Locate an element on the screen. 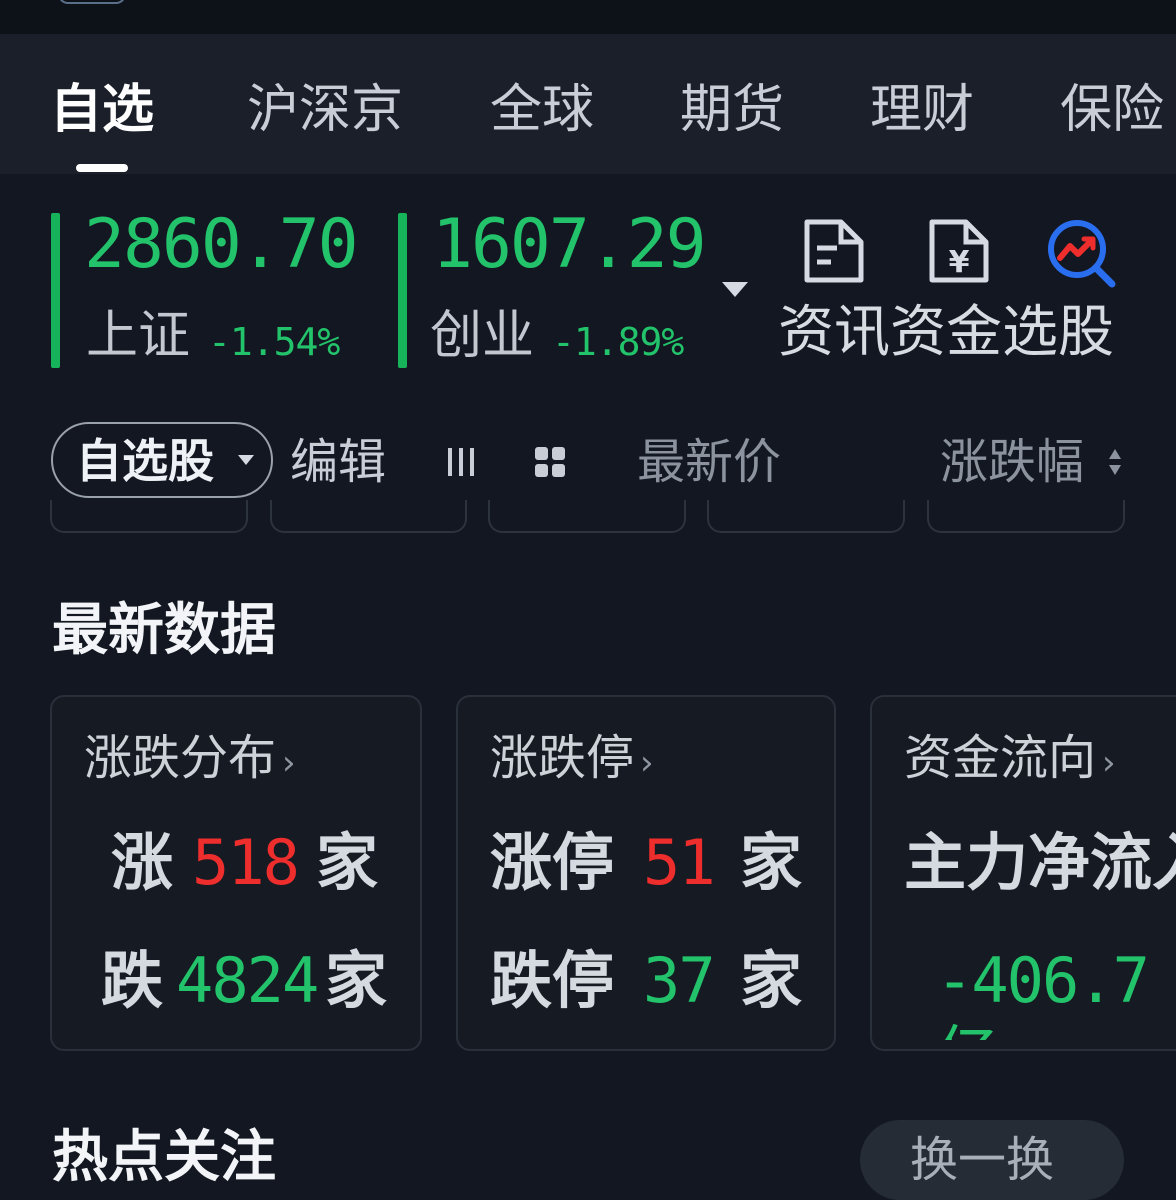 The image size is (1176, 1200). card-title-text: 资金流向 is located at coordinates (1000, 758).